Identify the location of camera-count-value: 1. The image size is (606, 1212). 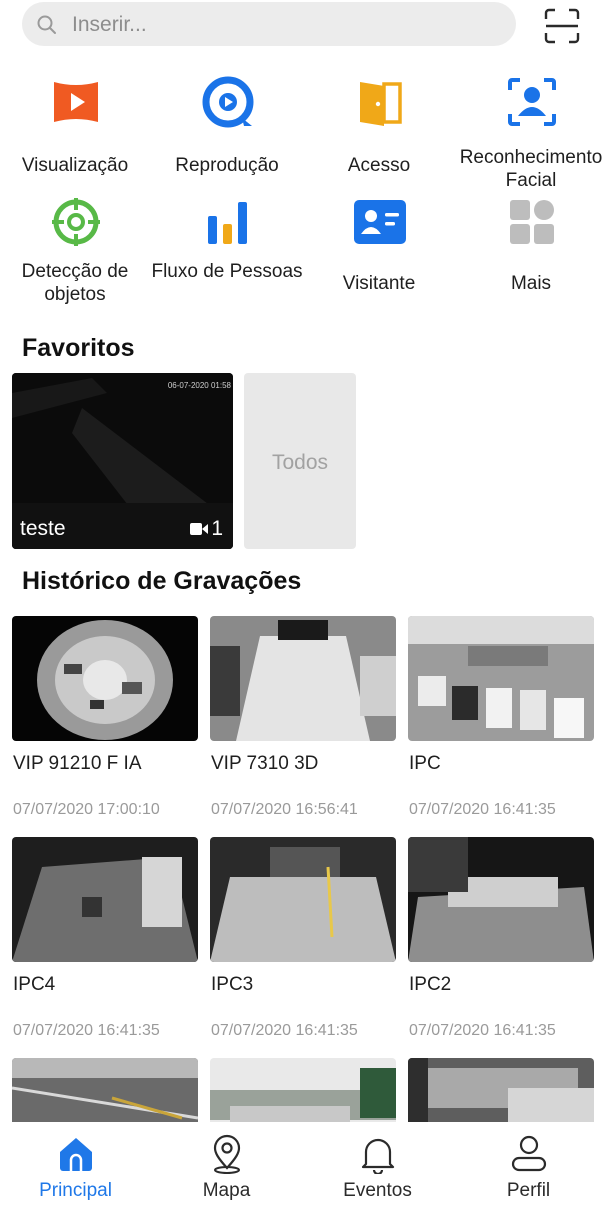
(217, 528).